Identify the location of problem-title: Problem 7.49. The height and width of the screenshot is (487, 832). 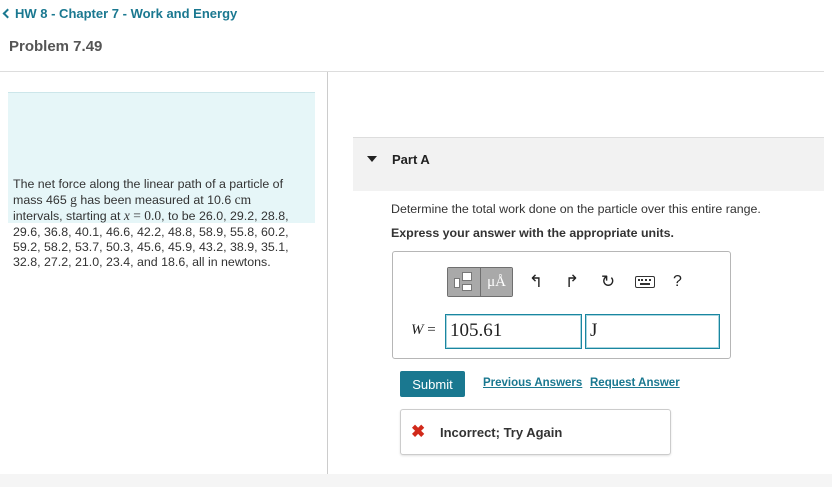
(56, 46).